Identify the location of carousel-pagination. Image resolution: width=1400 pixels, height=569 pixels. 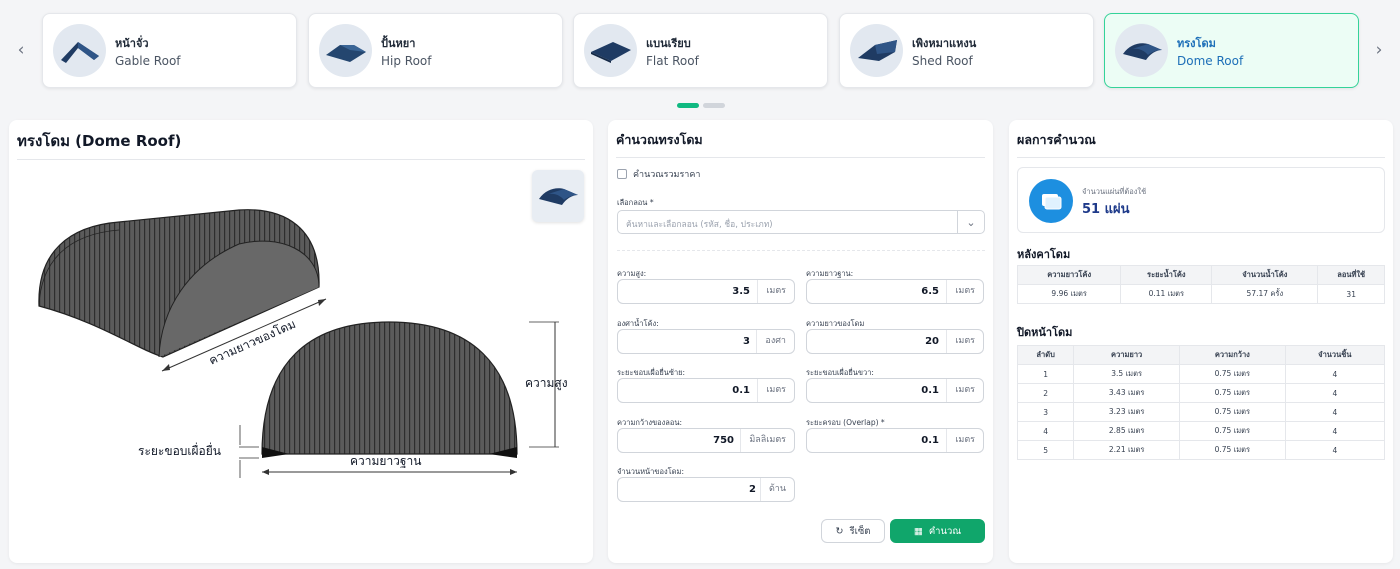
(701, 105).